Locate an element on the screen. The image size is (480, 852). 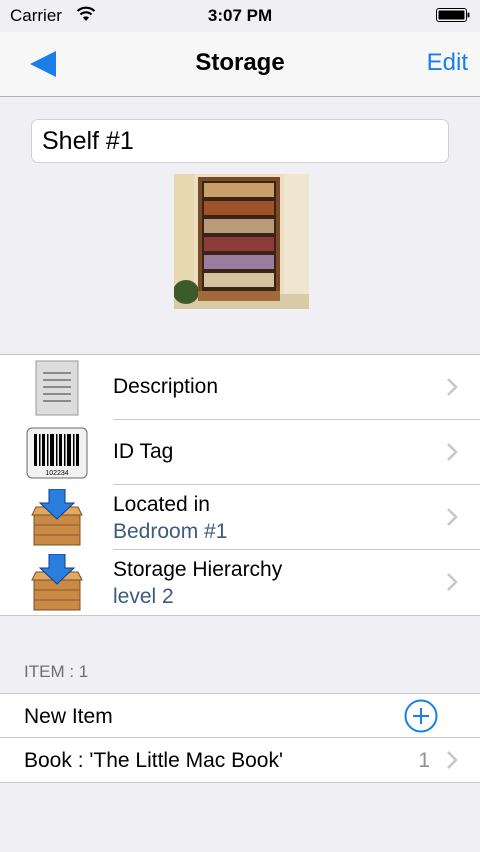
item-count: 1 is located at coordinates (424, 760).